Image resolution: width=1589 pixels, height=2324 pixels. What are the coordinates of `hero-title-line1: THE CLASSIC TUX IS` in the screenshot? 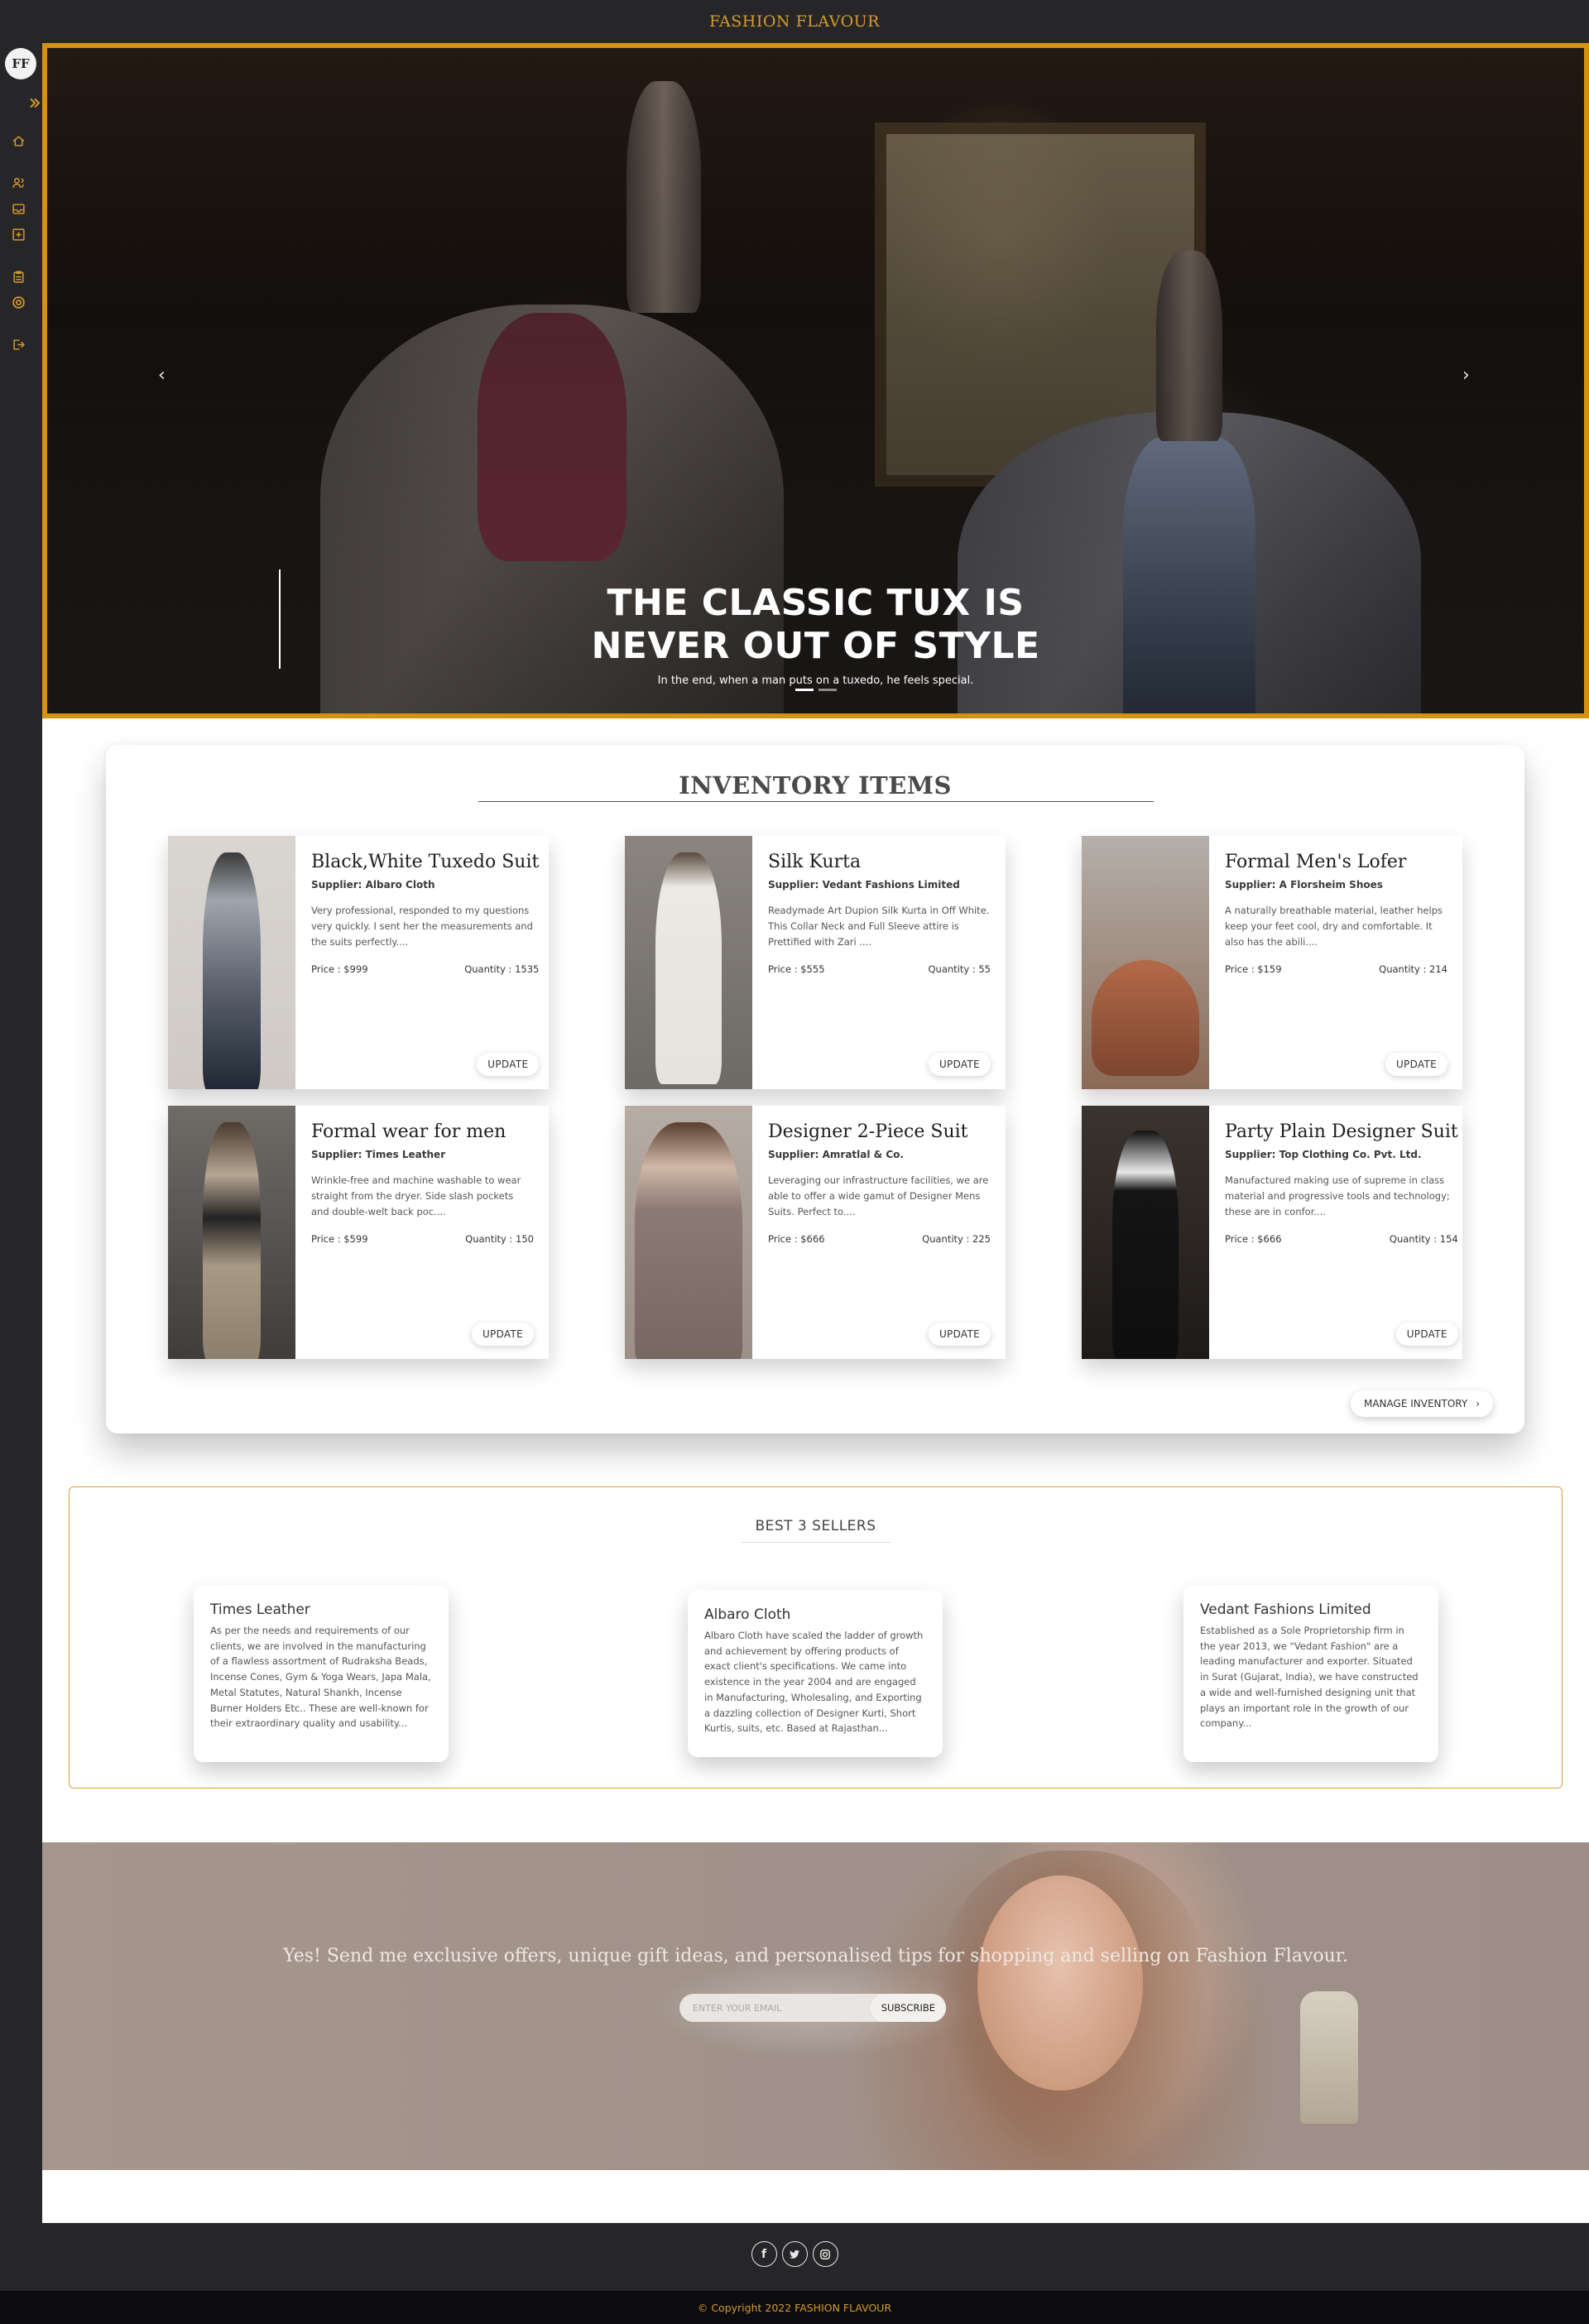 It's located at (816, 603).